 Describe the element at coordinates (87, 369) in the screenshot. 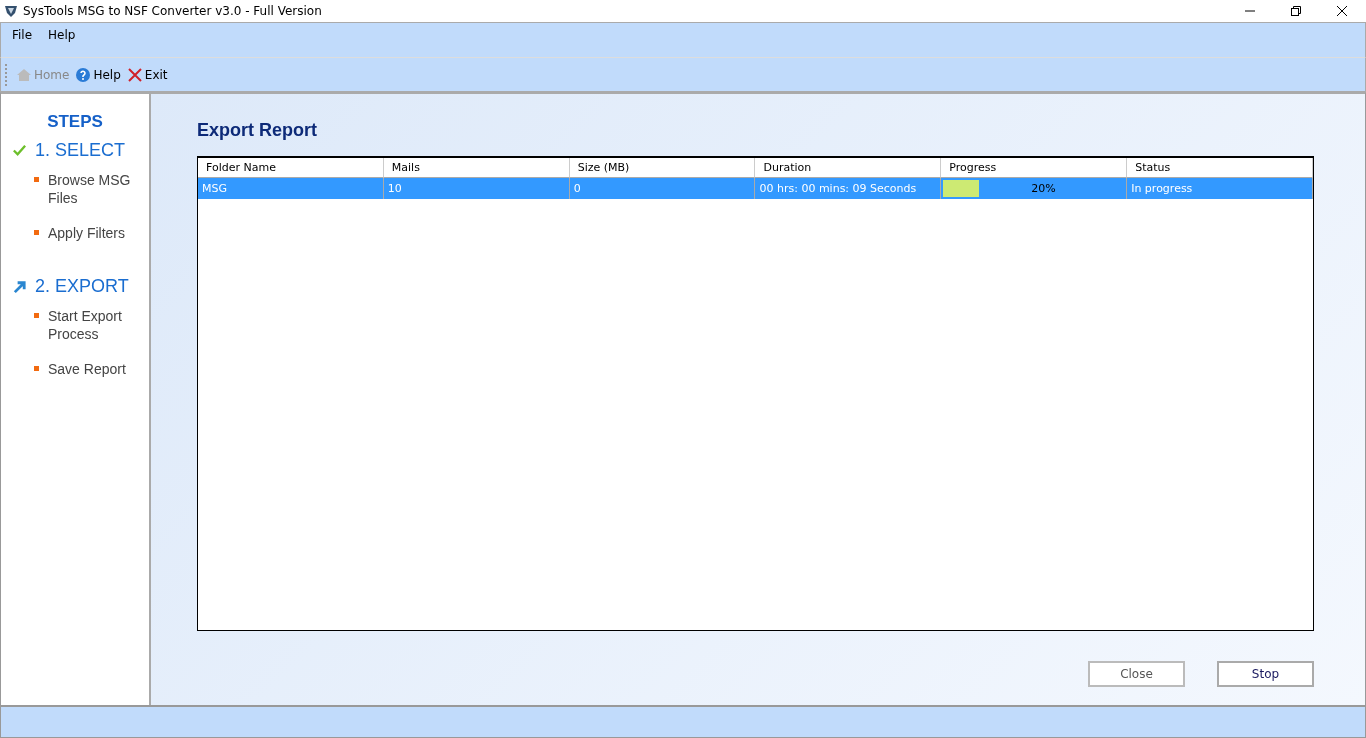

I see `step-item: Save Report` at that location.